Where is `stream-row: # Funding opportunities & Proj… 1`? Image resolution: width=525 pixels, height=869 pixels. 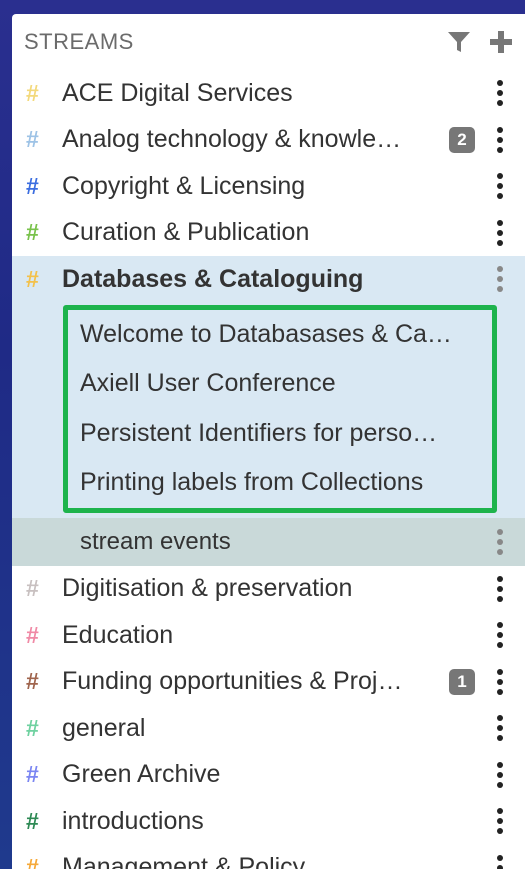 stream-row: # Funding opportunities & Proj… 1 is located at coordinates (268, 682).